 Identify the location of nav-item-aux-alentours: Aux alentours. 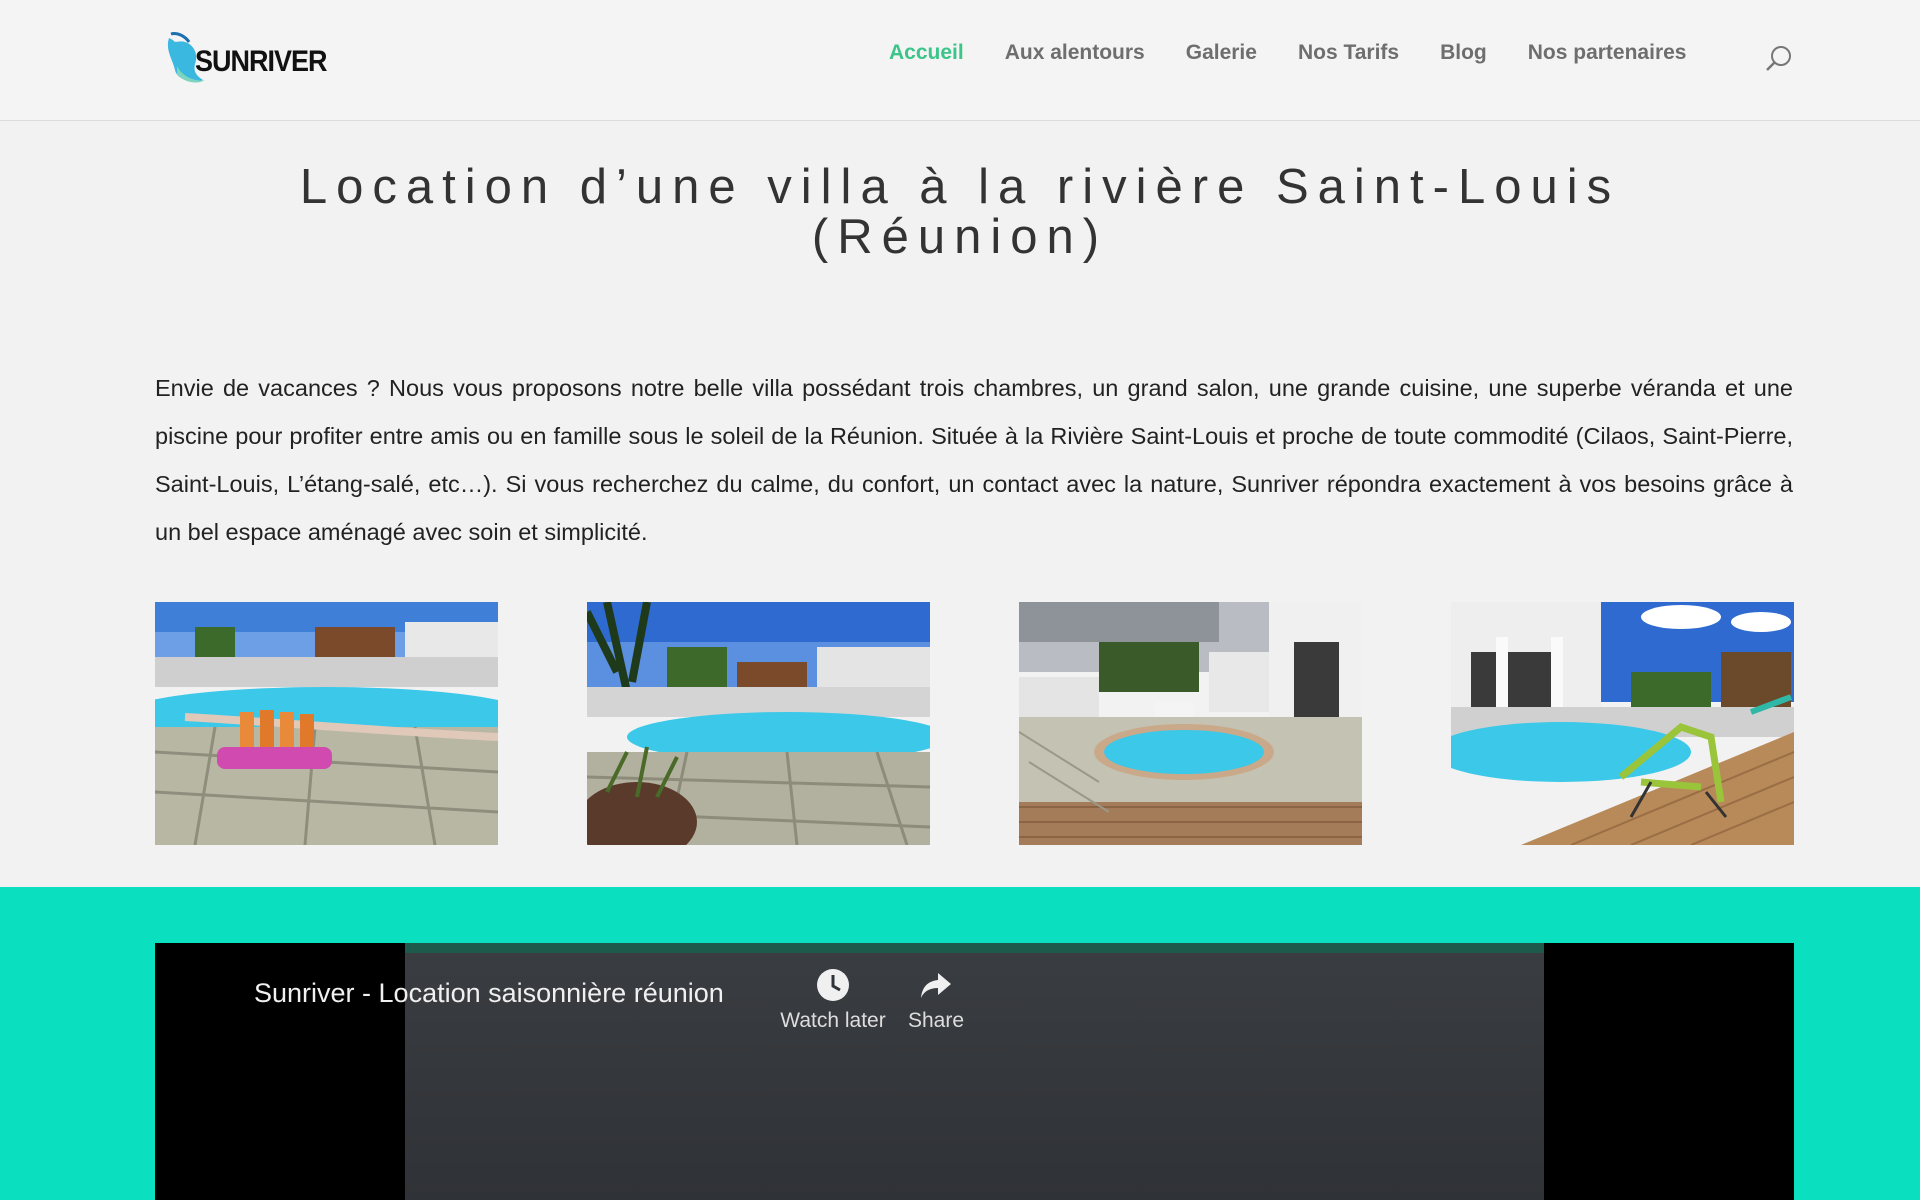
(1075, 53).